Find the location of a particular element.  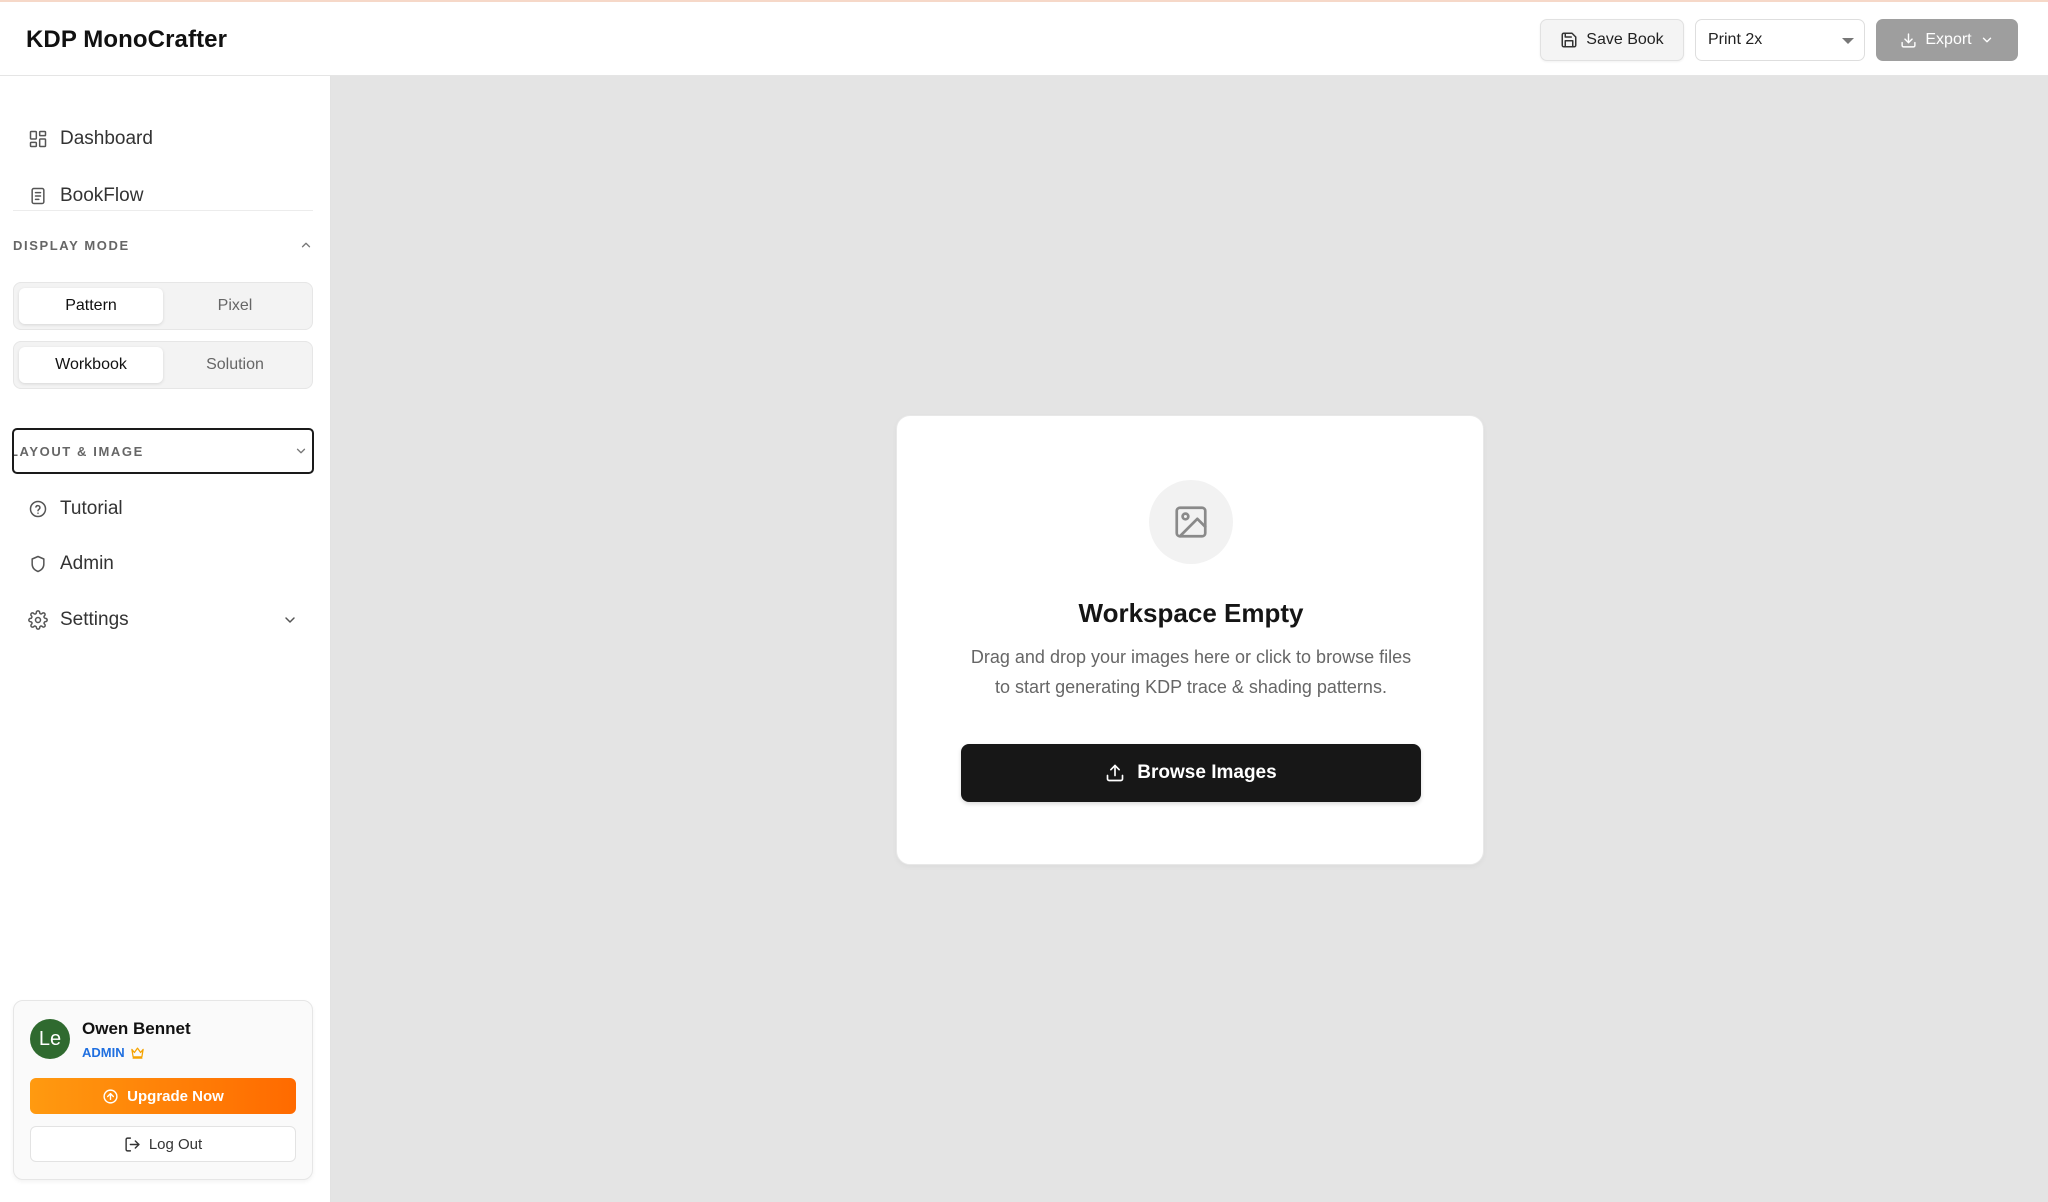

sidebar-item-label: Admin is located at coordinates (87, 563).